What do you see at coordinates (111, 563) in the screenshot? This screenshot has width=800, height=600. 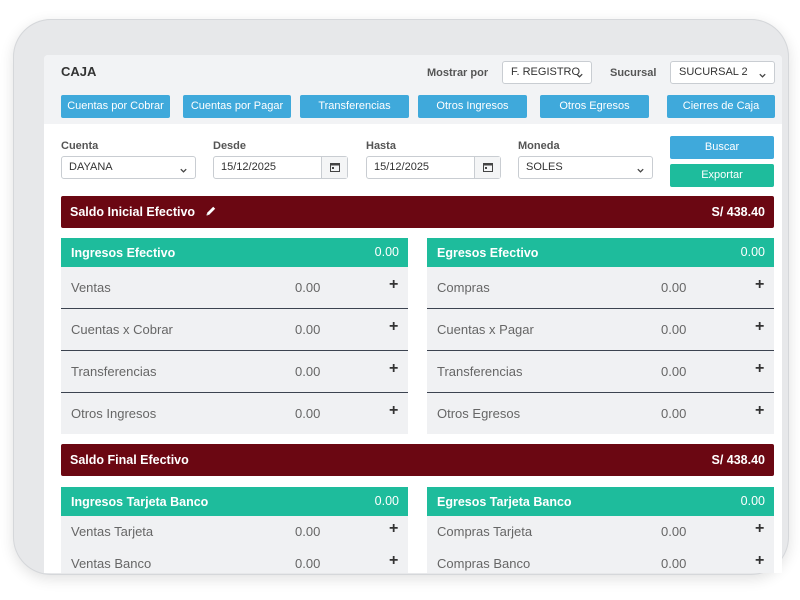 I see `row-label: Ventas Banco` at bounding box center [111, 563].